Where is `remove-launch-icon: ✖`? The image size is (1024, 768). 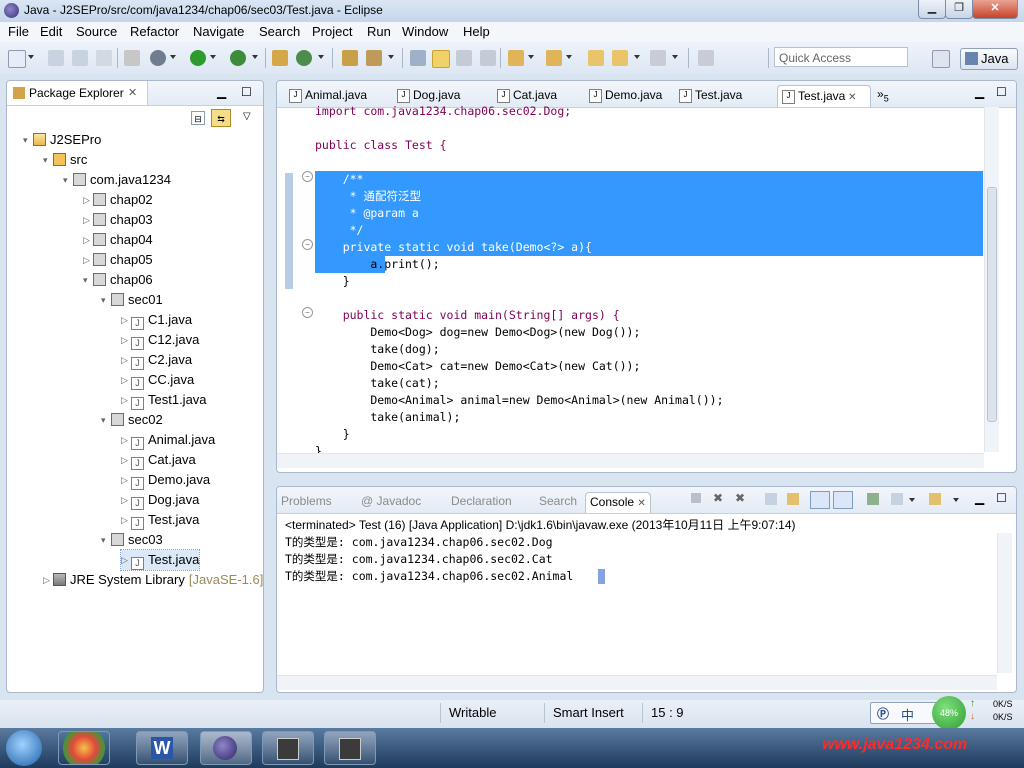
remove-launch-icon: ✖ is located at coordinates (718, 498).